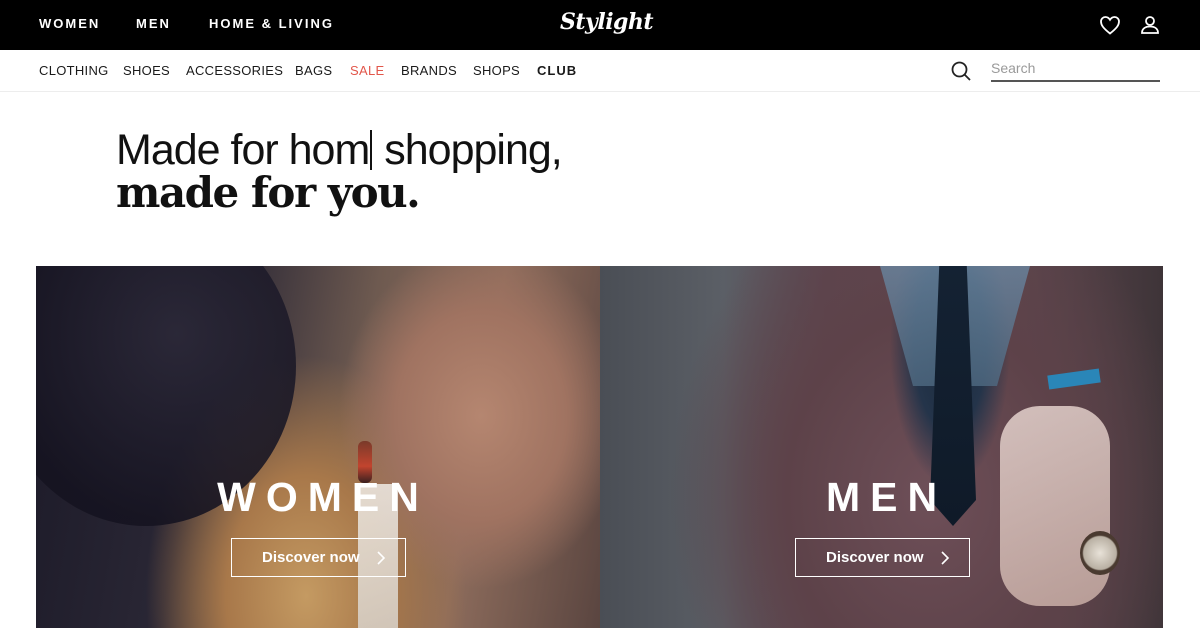 This screenshot has width=1200, height=628. Describe the element at coordinates (496, 70) in the screenshot. I see `category-shops: SHOPS` at that location.